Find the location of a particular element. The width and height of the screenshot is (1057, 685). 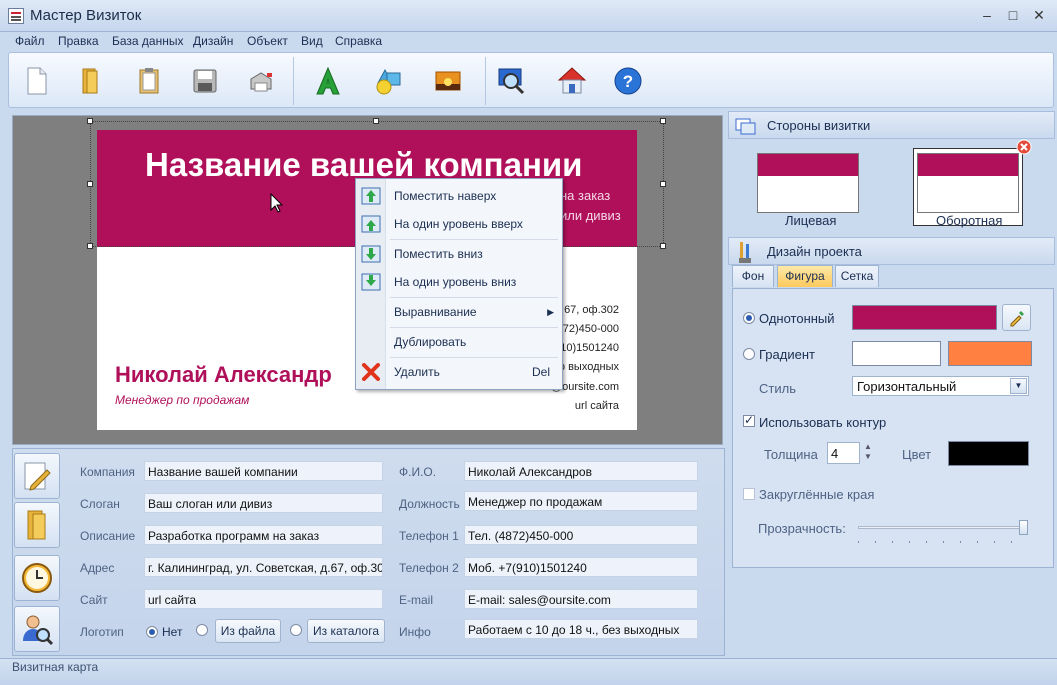

solid-label: Однотонный is located at coordinates (797, 318).